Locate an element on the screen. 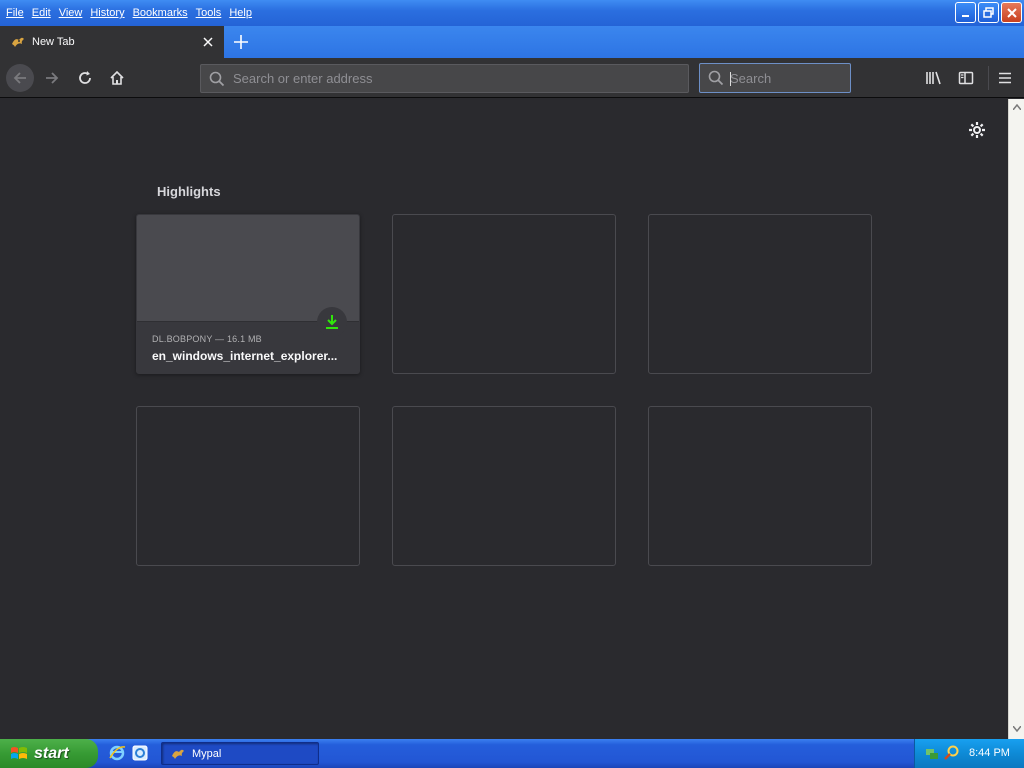 The image size is (1024, 768). tray-network is located at coordinates (932, 753).